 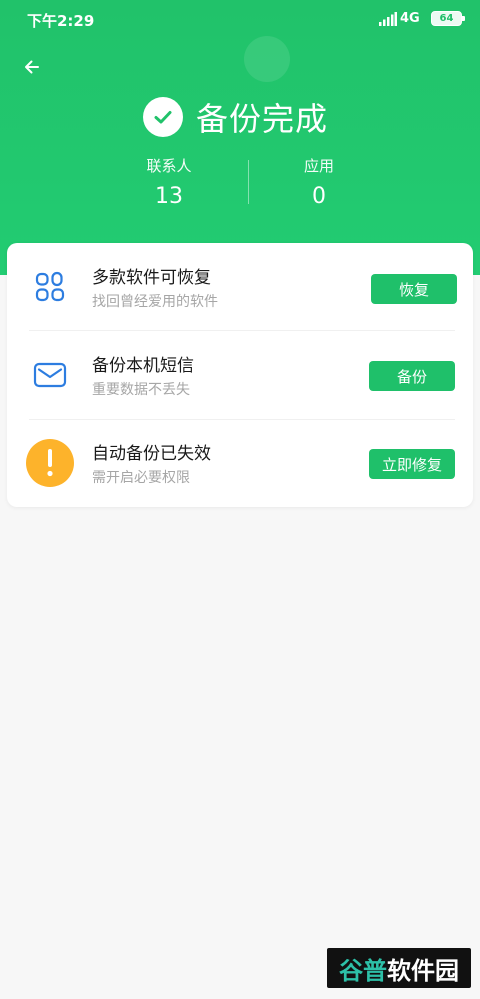 What do you see at coordinates (319, 196) in the screenshot?
I see `stat-apps-value: 0` at bounding box center [319, 196].